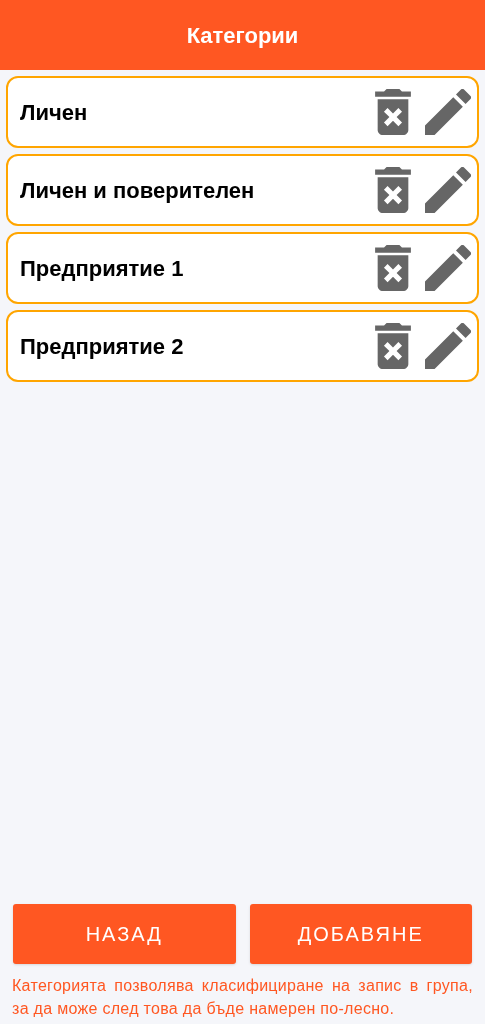 Image resolution: width=485 pixels, height=1024 pixels. What do you see at coordinates (242, 35) in the screenshot?
I see `header-title: Категории` at bounding box center [242, 35].